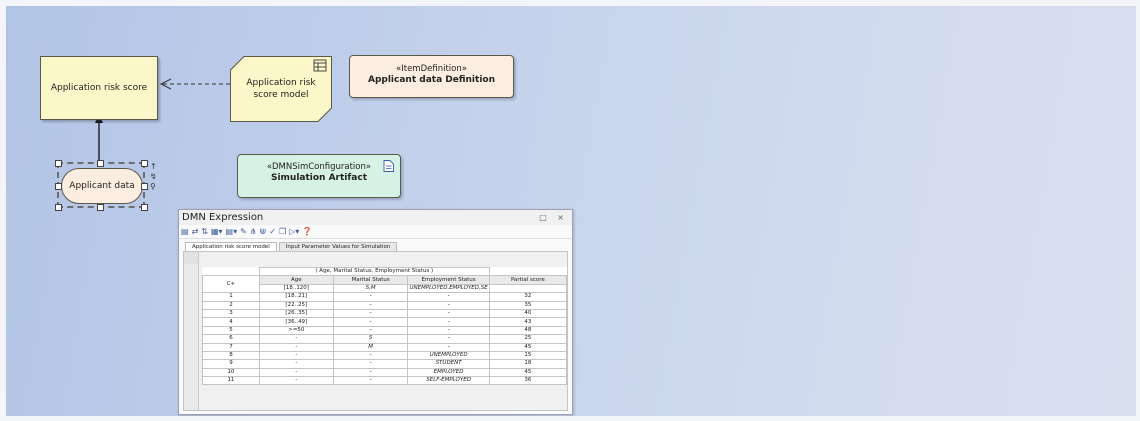 The height and width of the screenshot is (421, 1140). I want to click on rule-number-cell: 10, so click(231, 372).